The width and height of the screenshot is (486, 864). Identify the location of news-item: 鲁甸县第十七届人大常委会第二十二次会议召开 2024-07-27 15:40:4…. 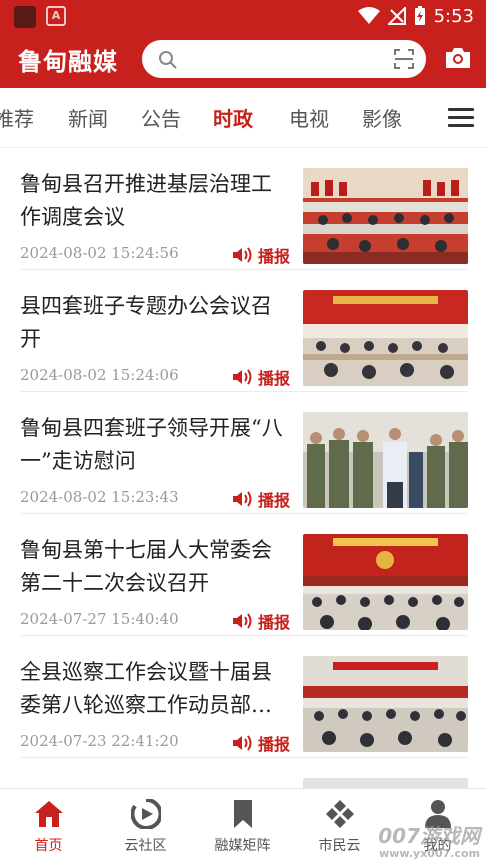
(243, 575).